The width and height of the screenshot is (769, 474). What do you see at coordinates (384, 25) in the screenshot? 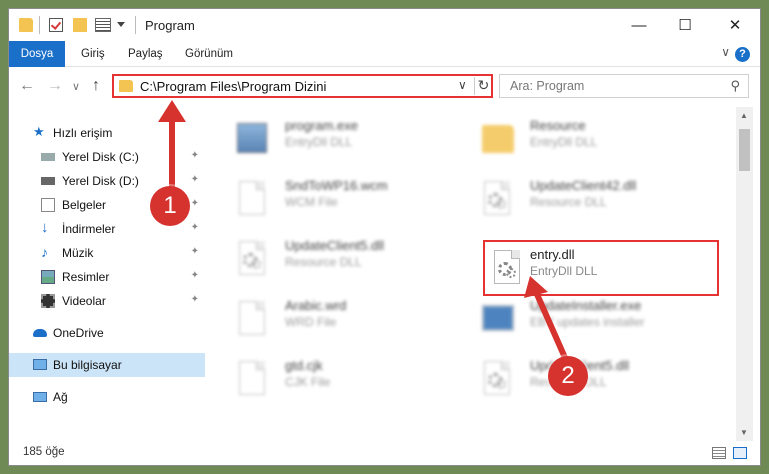
I see `title-bar: Program — ☐ ✕` at bounding box center [384, 25].